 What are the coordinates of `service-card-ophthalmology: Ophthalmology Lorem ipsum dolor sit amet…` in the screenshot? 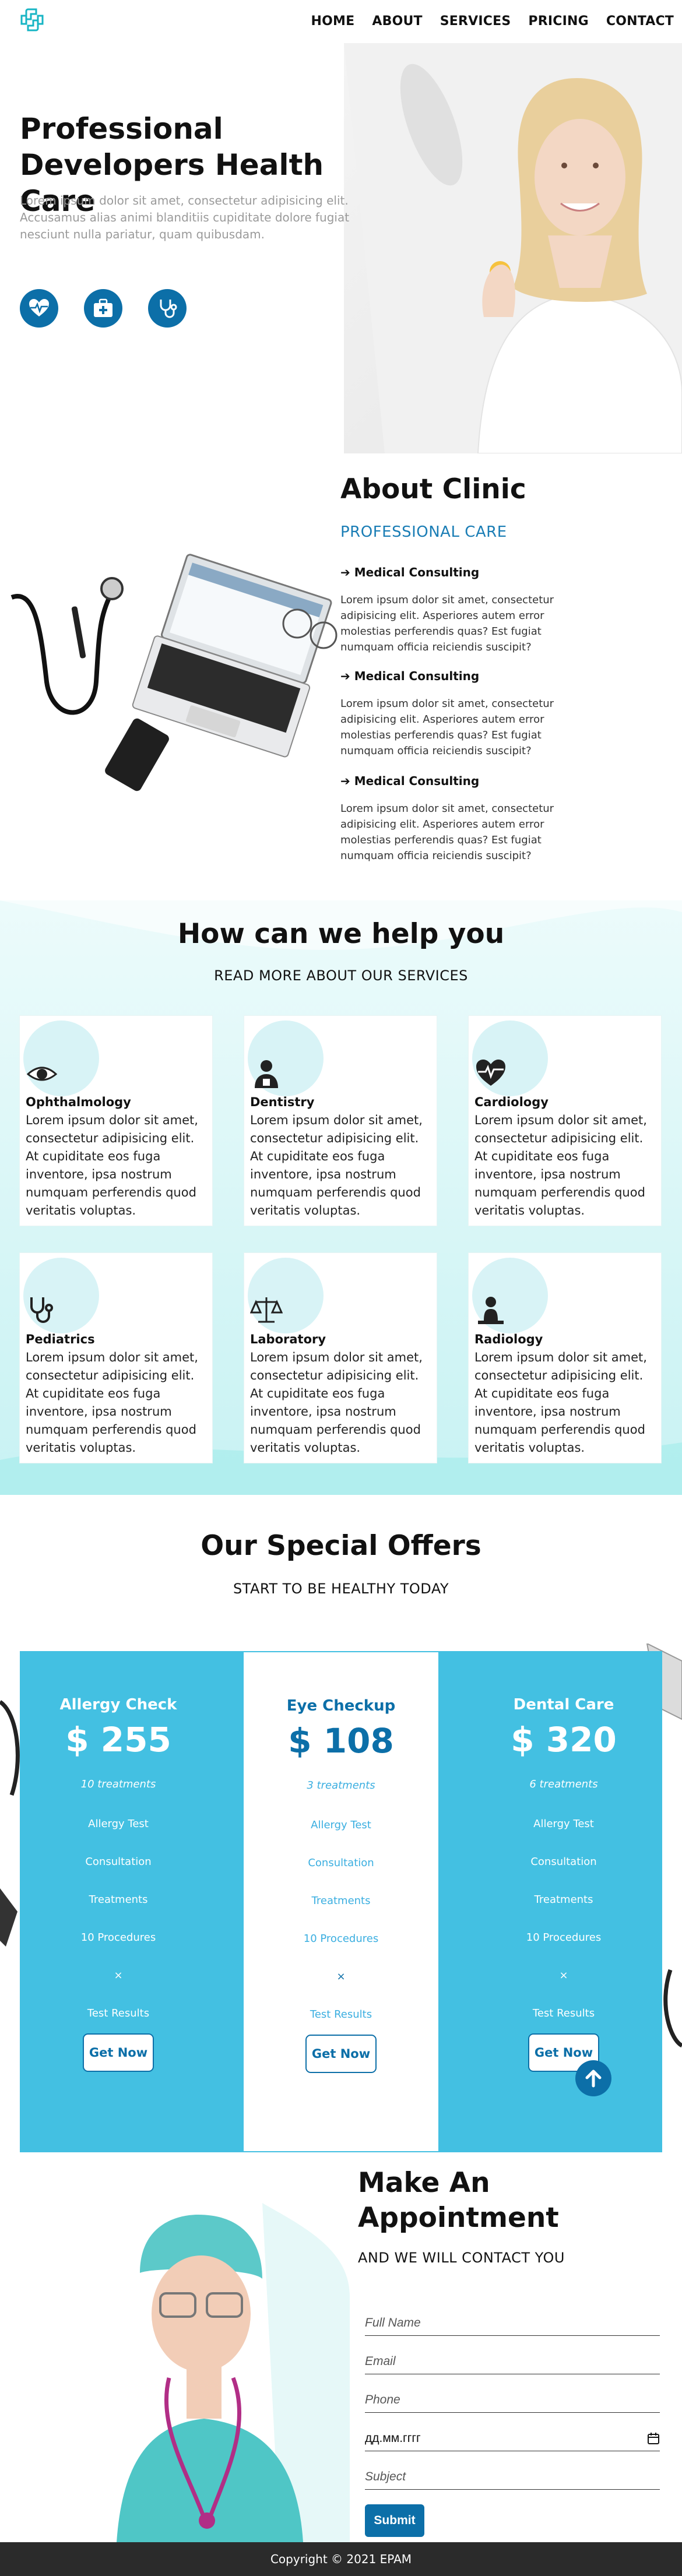 It's located at (116, 1121).